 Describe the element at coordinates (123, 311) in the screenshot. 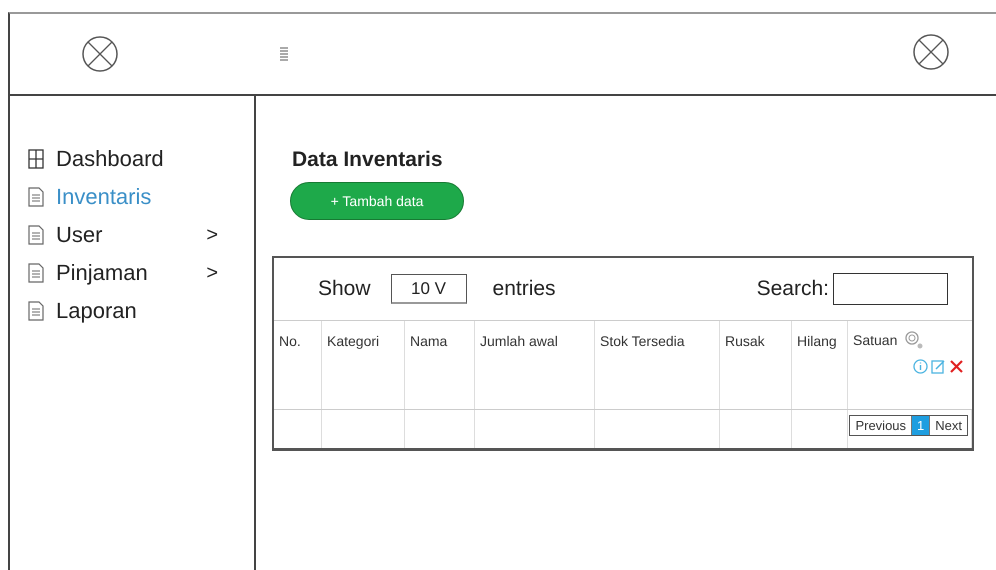

I see `sidebar-item: Laporan` at that location.